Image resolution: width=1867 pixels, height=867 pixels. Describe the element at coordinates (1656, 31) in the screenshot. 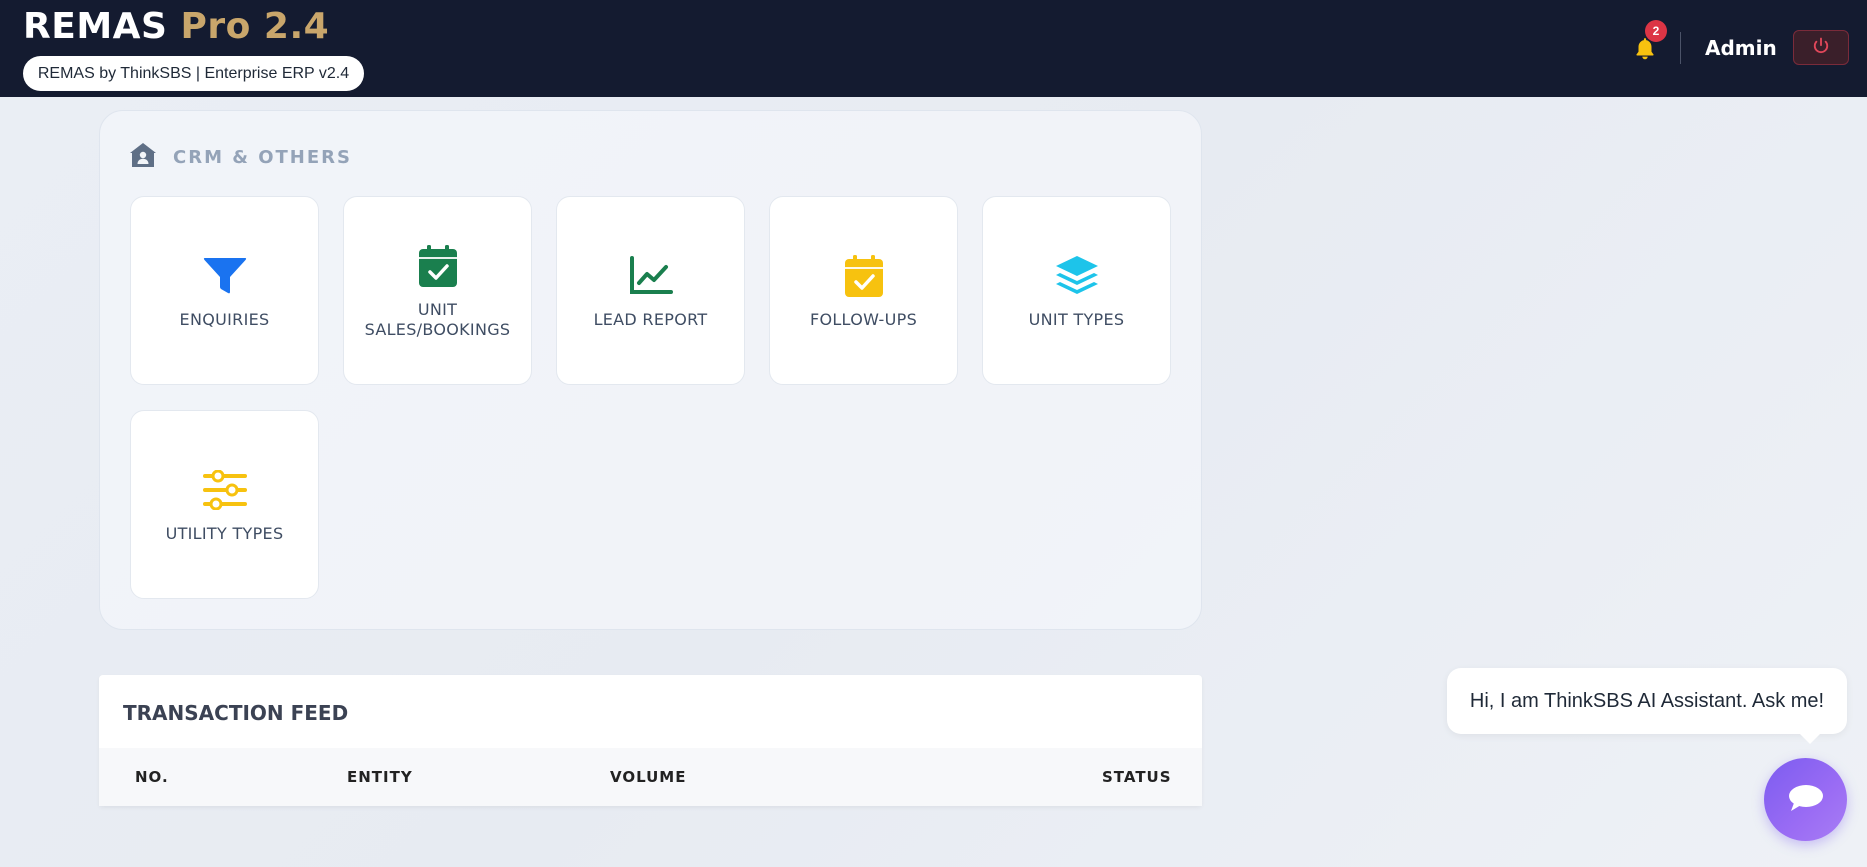

I see `notification-badge: 2` at that location.